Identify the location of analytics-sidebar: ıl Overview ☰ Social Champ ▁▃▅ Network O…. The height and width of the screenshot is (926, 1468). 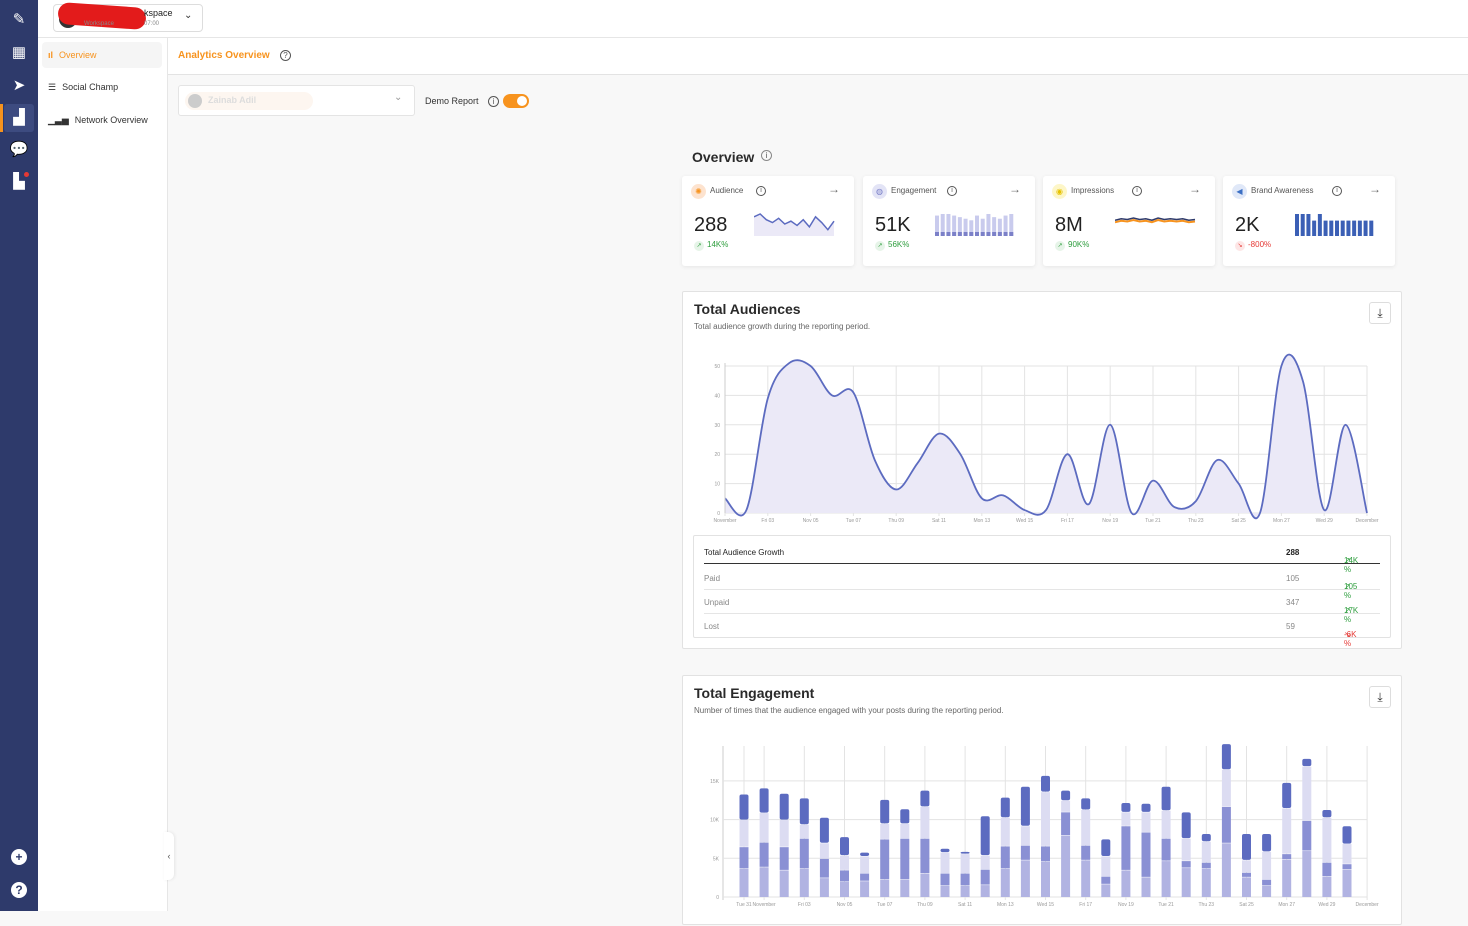
(103, 474).